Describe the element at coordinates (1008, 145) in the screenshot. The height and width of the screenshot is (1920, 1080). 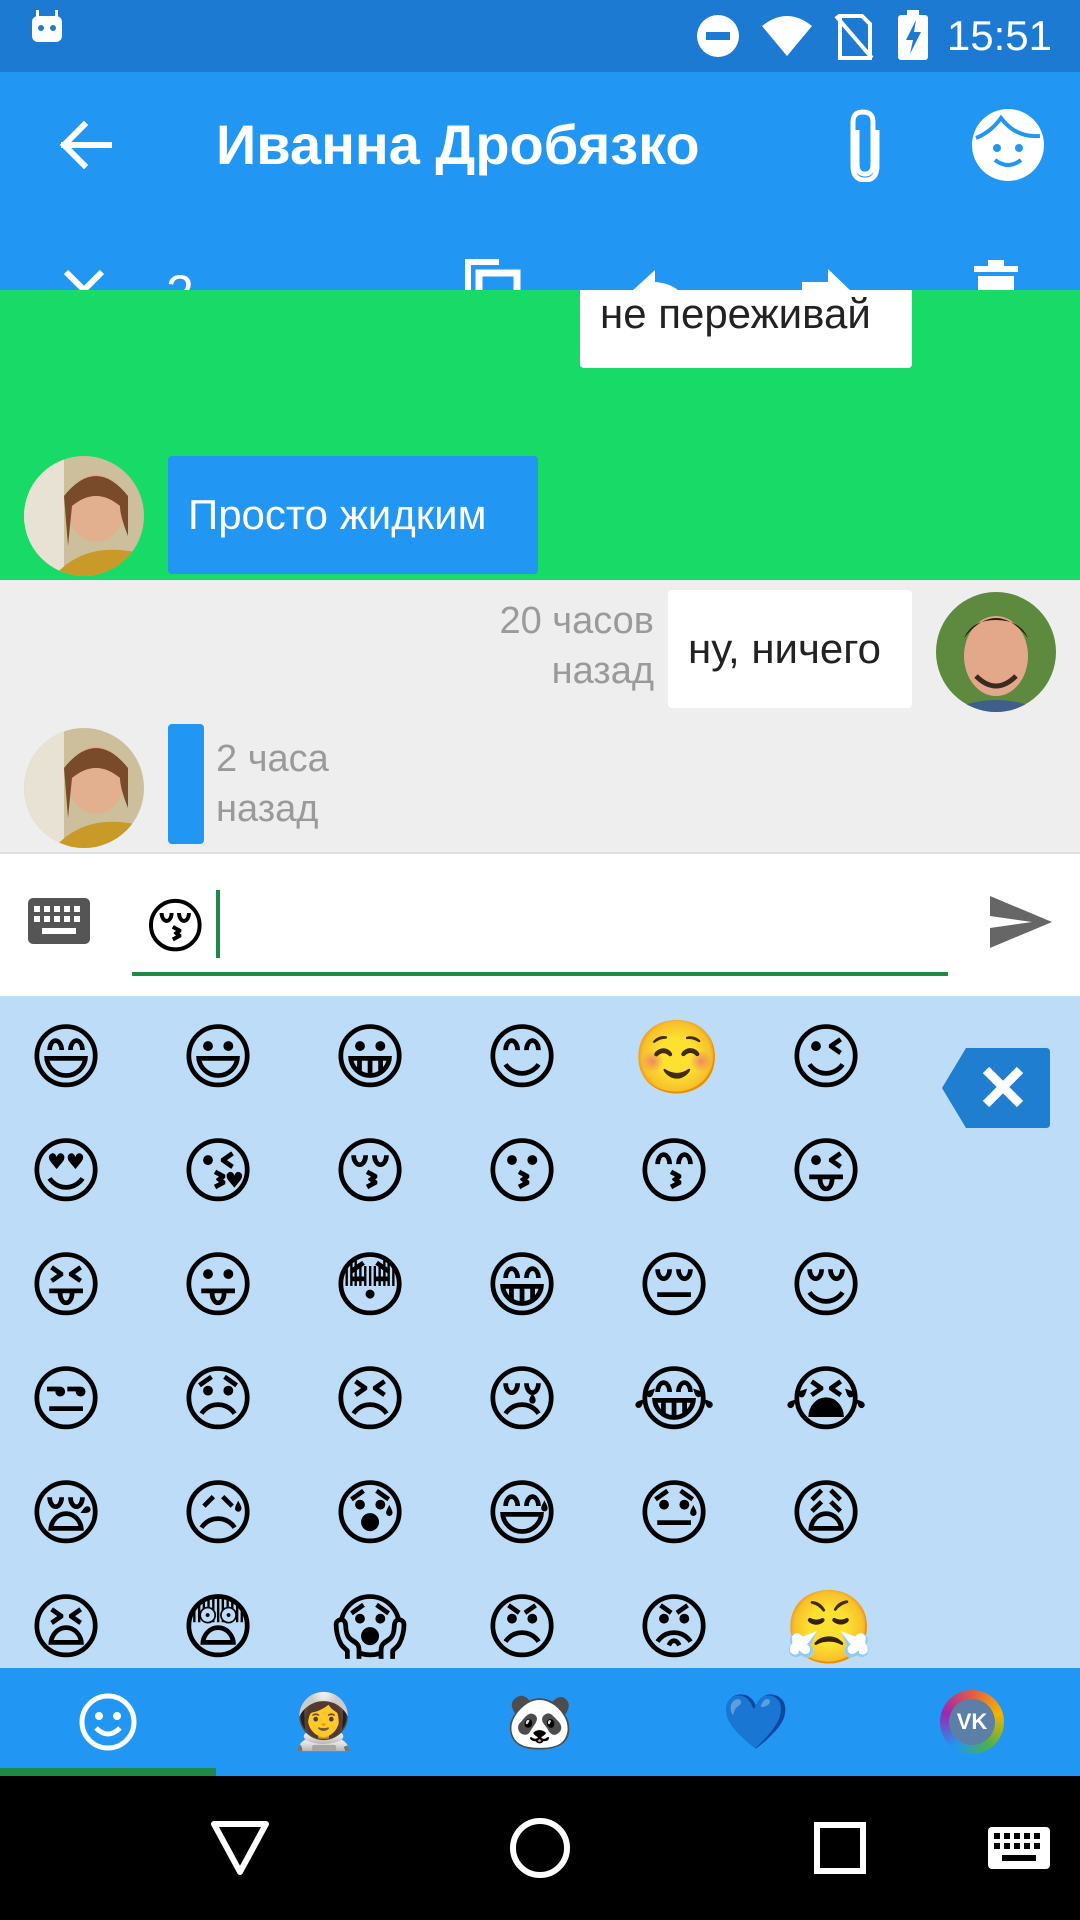
I see `profile-icon` at that location.